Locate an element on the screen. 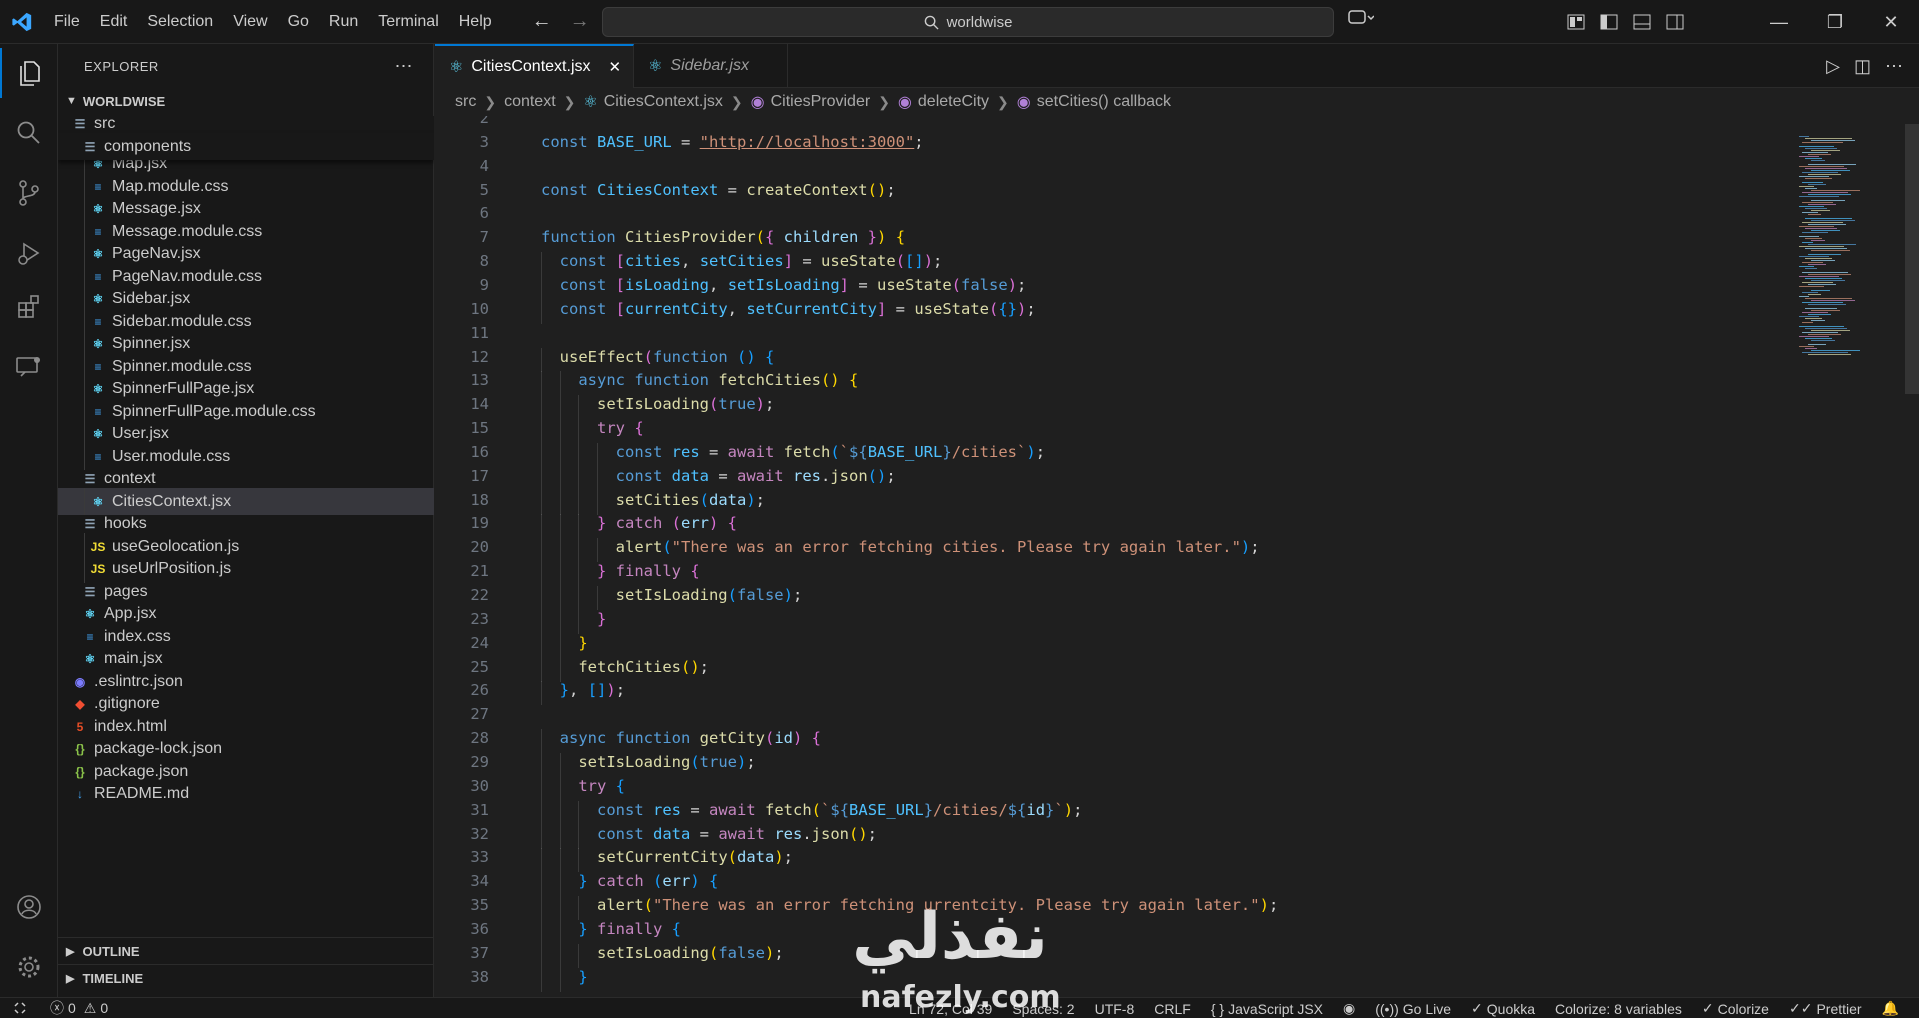 Image resolution: width=1919 pixels, height=1018 pixels. toggle-primary-sidebar-icon is located at coordinates (1608, 22).